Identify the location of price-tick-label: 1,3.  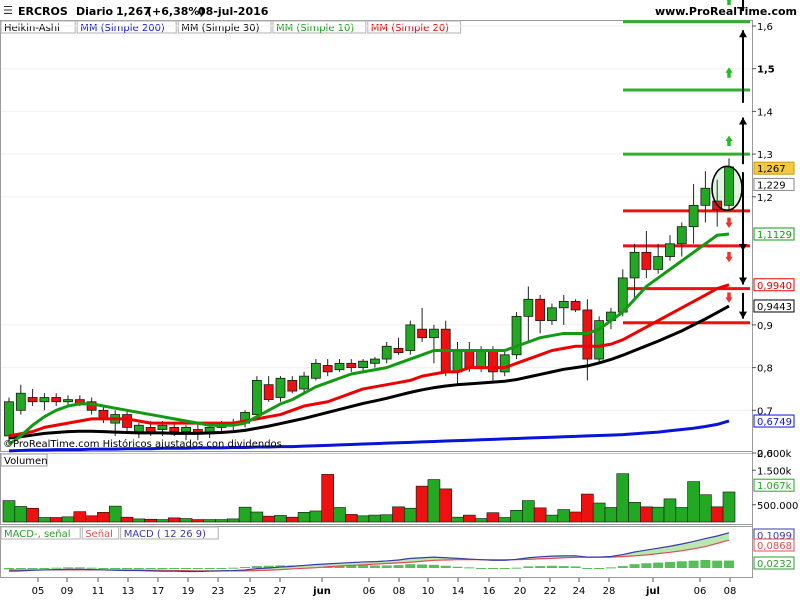
(765, 155).